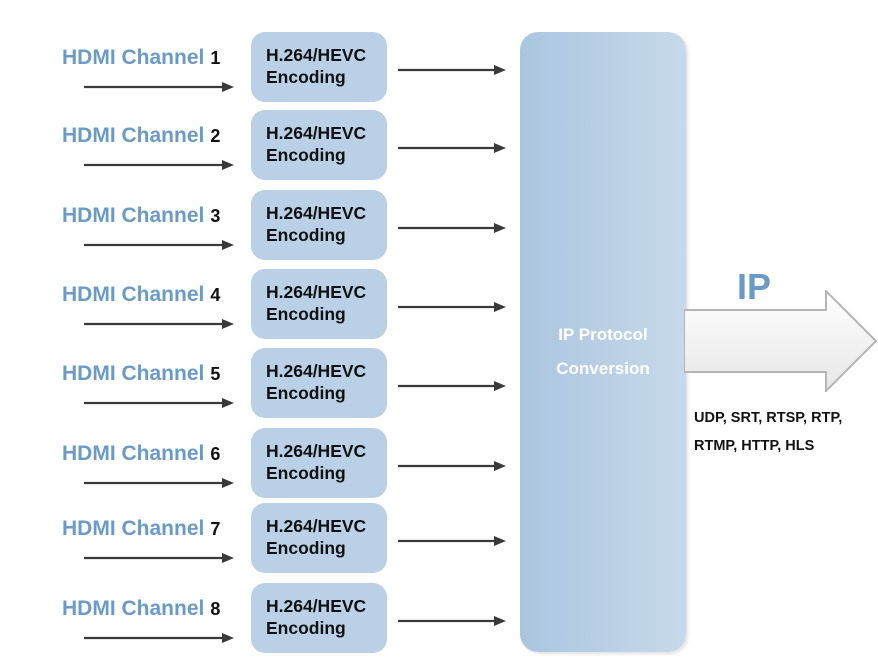 The height and width of the screenshot is (669, 878). I want to click on channel-label: HDMI Channel 5, so click(141, 374).